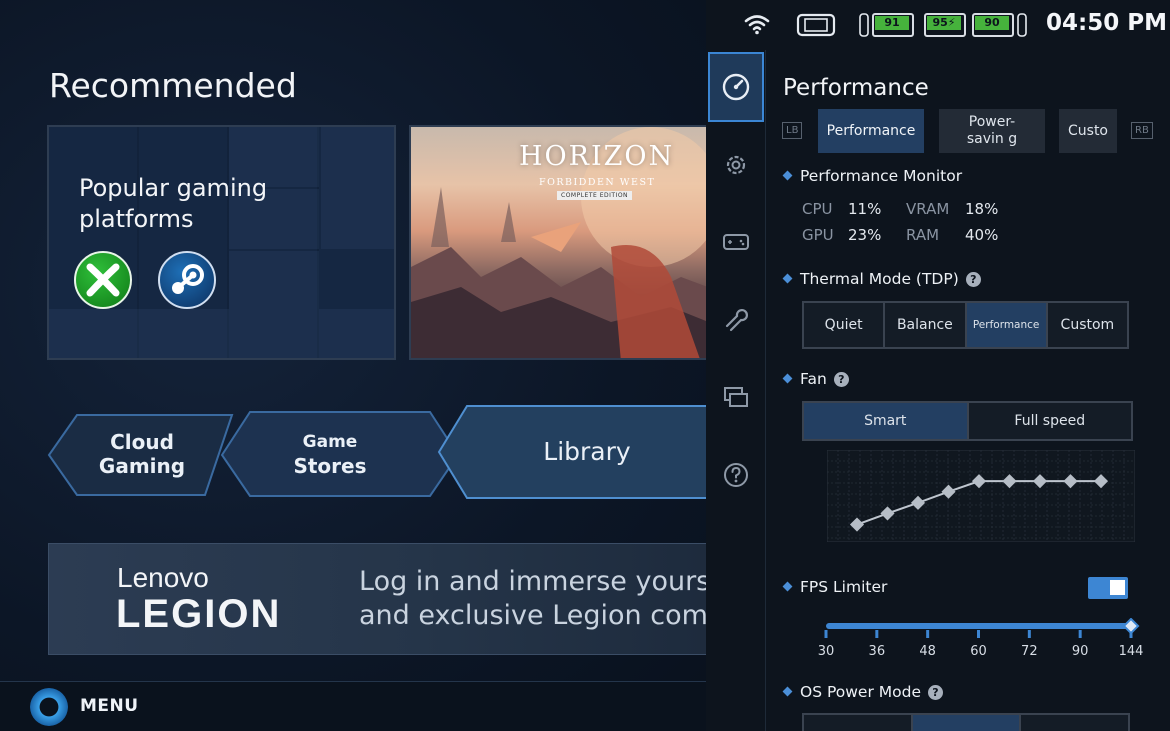 The image size is (1170, 731). I want to click on controller-left-battery: 91, so click(888, 25).